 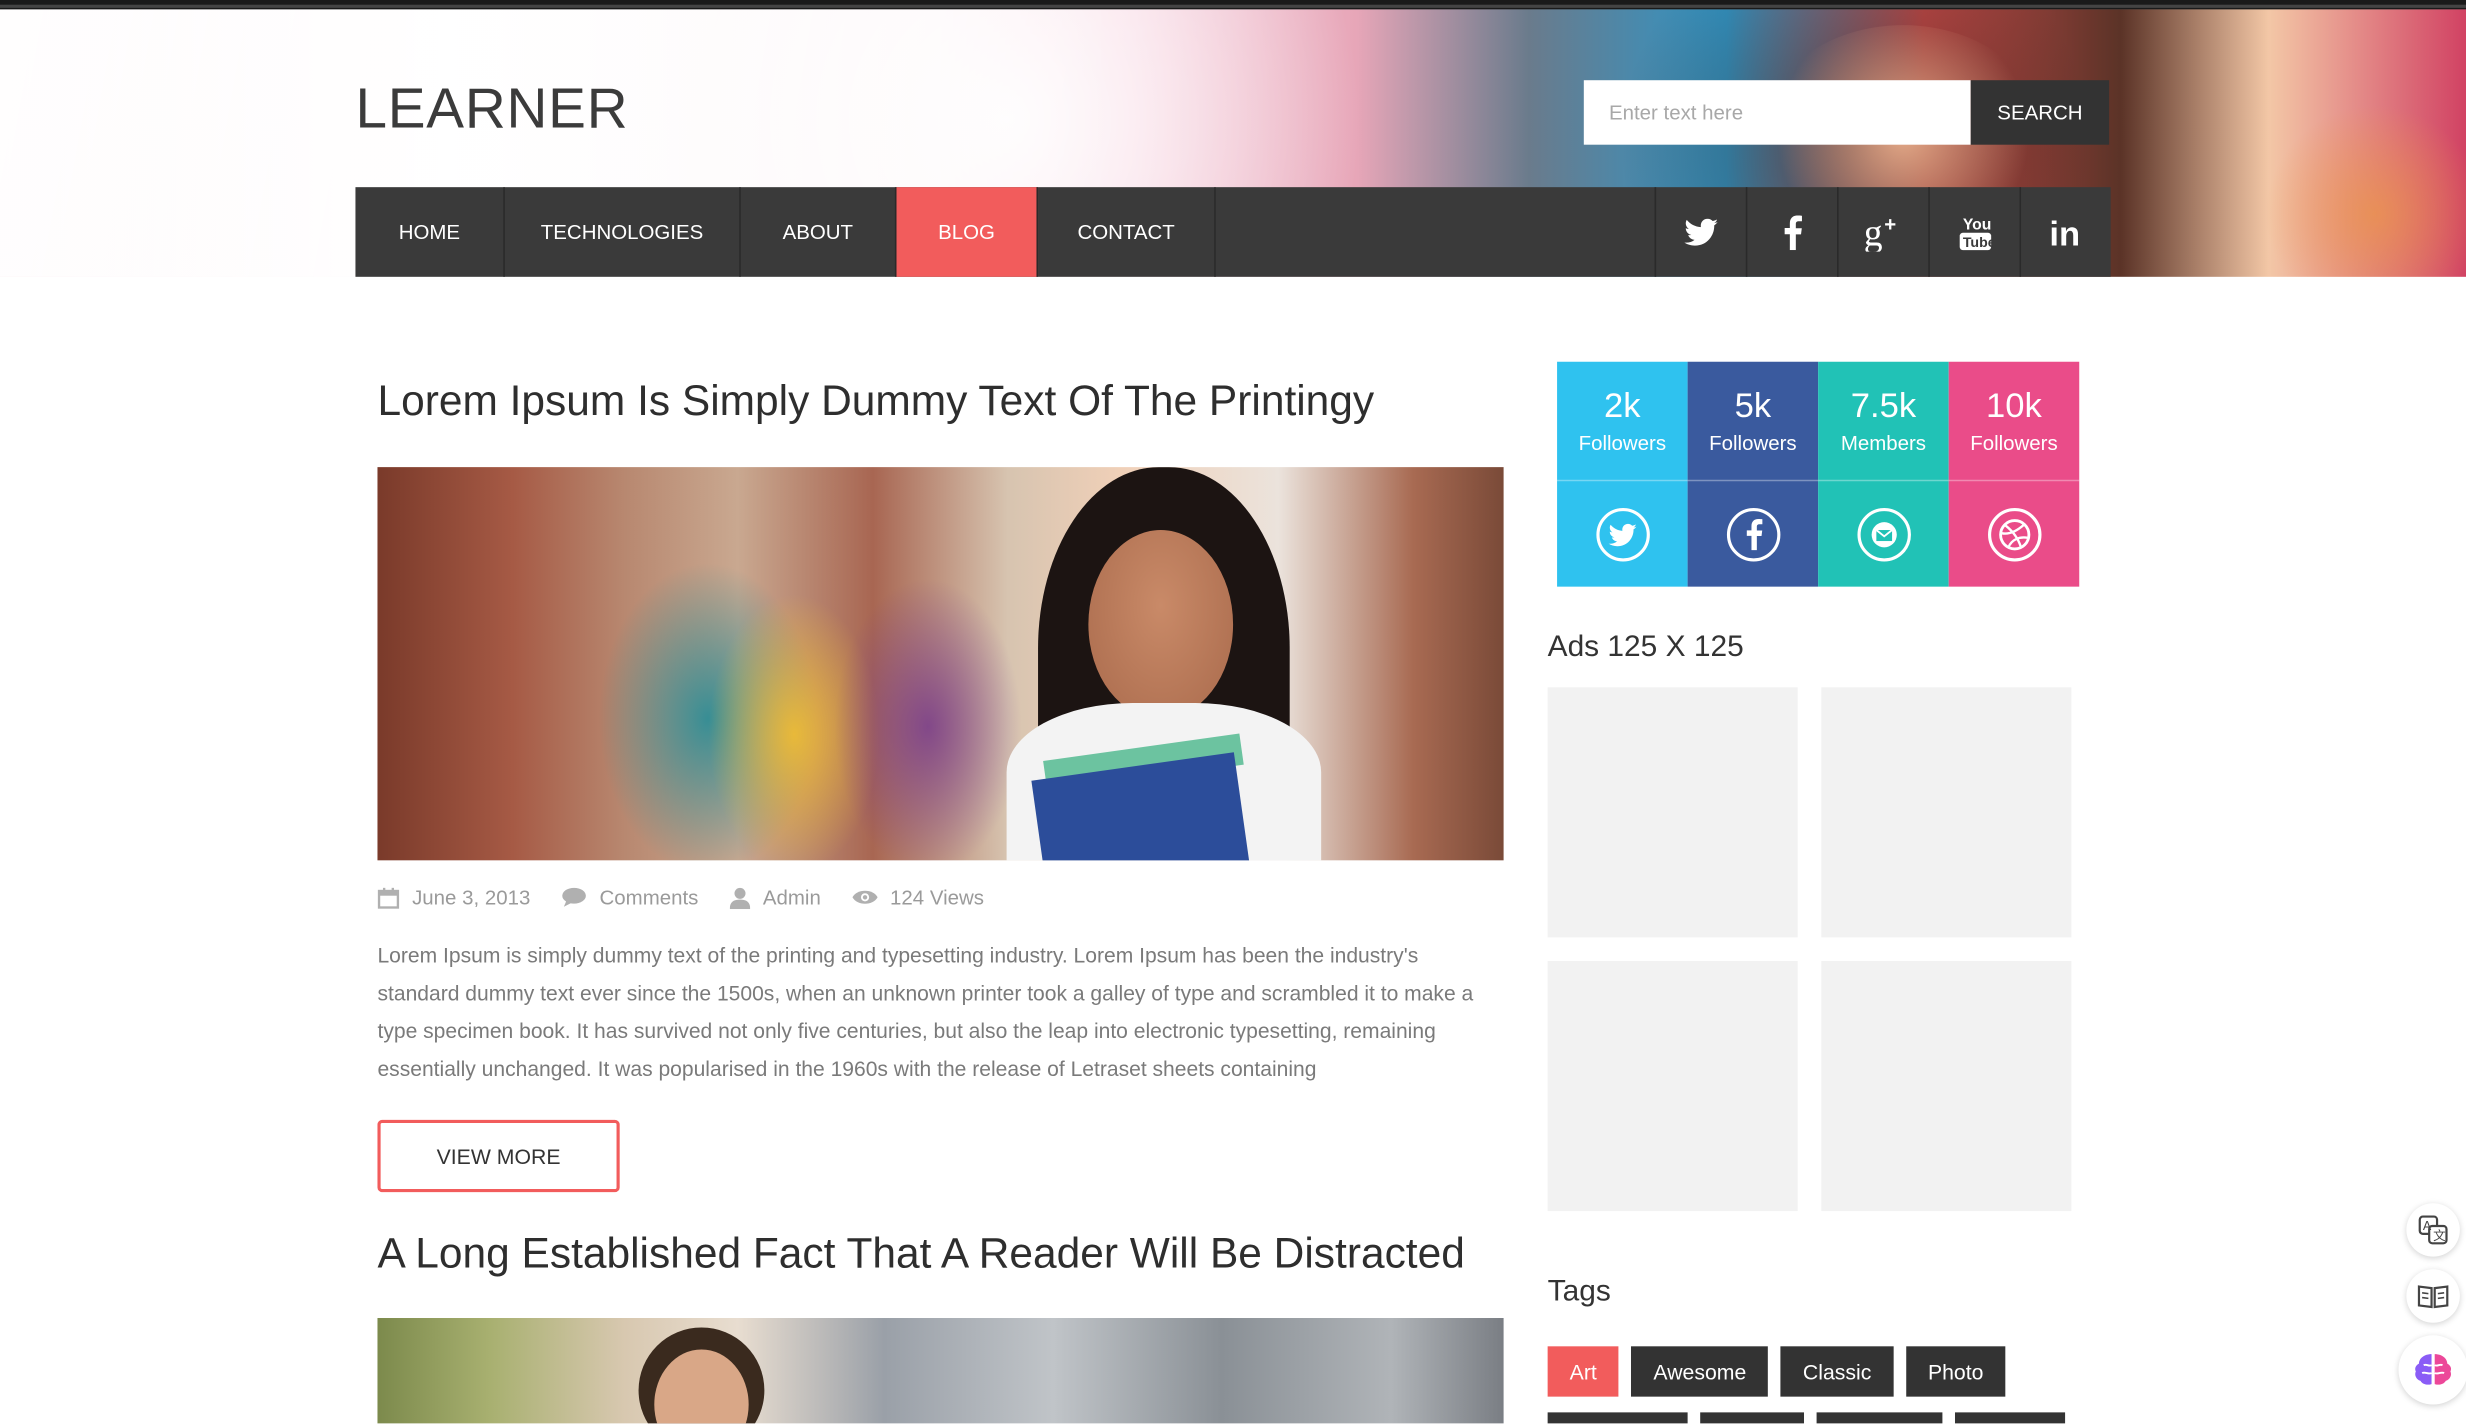 What do you see at coordinates (1883, 534) in the screenshot?
I see `mail-icon` at bounding box center [1883, 534].